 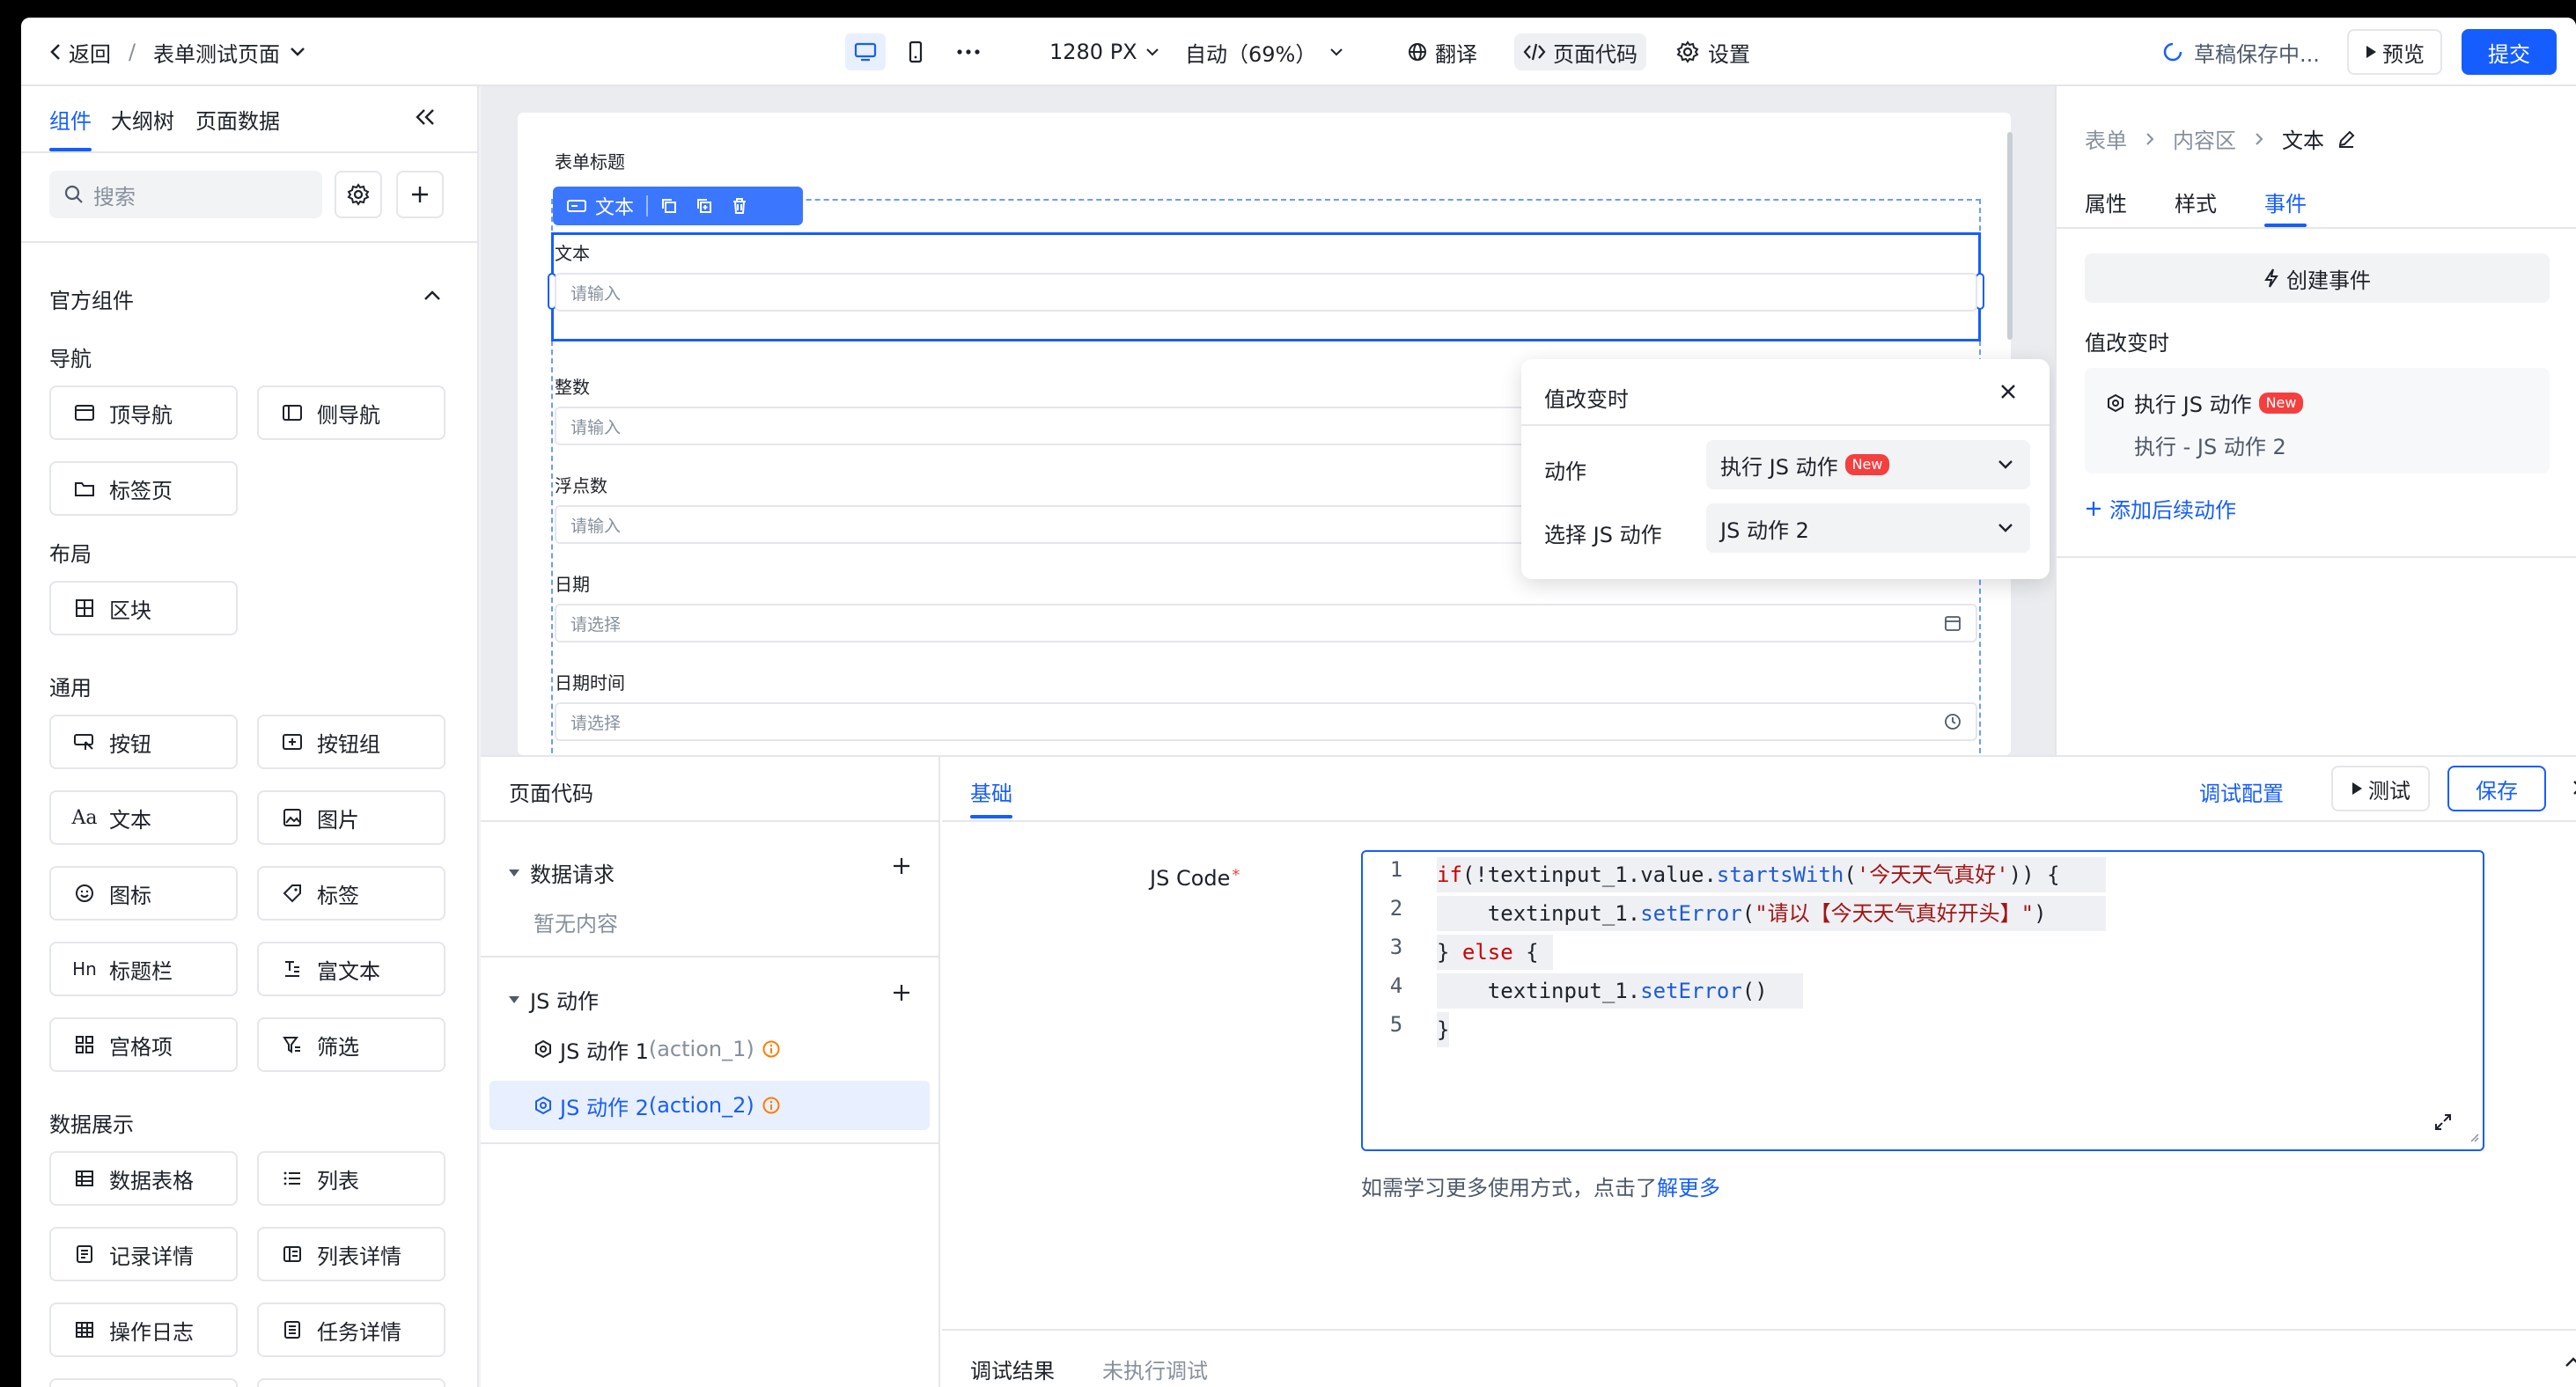 I want to click on tab-underline, so click(x=991, y=816).